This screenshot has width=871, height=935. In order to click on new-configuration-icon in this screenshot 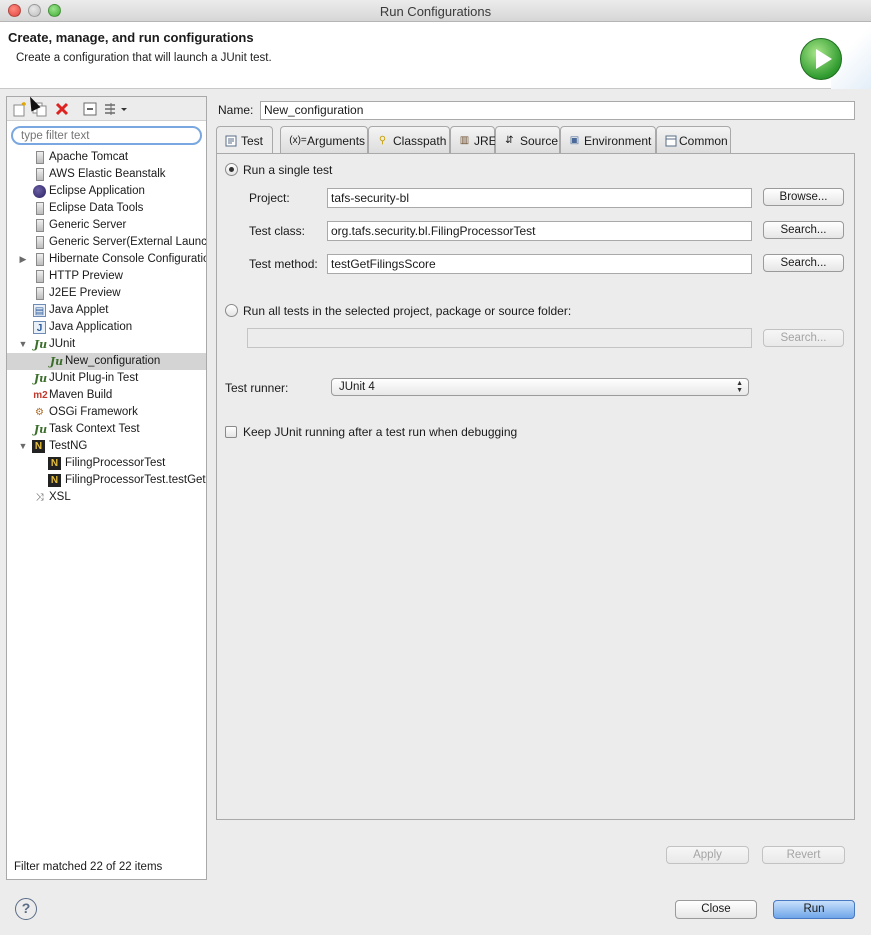, I will do `click(20, 109)`.